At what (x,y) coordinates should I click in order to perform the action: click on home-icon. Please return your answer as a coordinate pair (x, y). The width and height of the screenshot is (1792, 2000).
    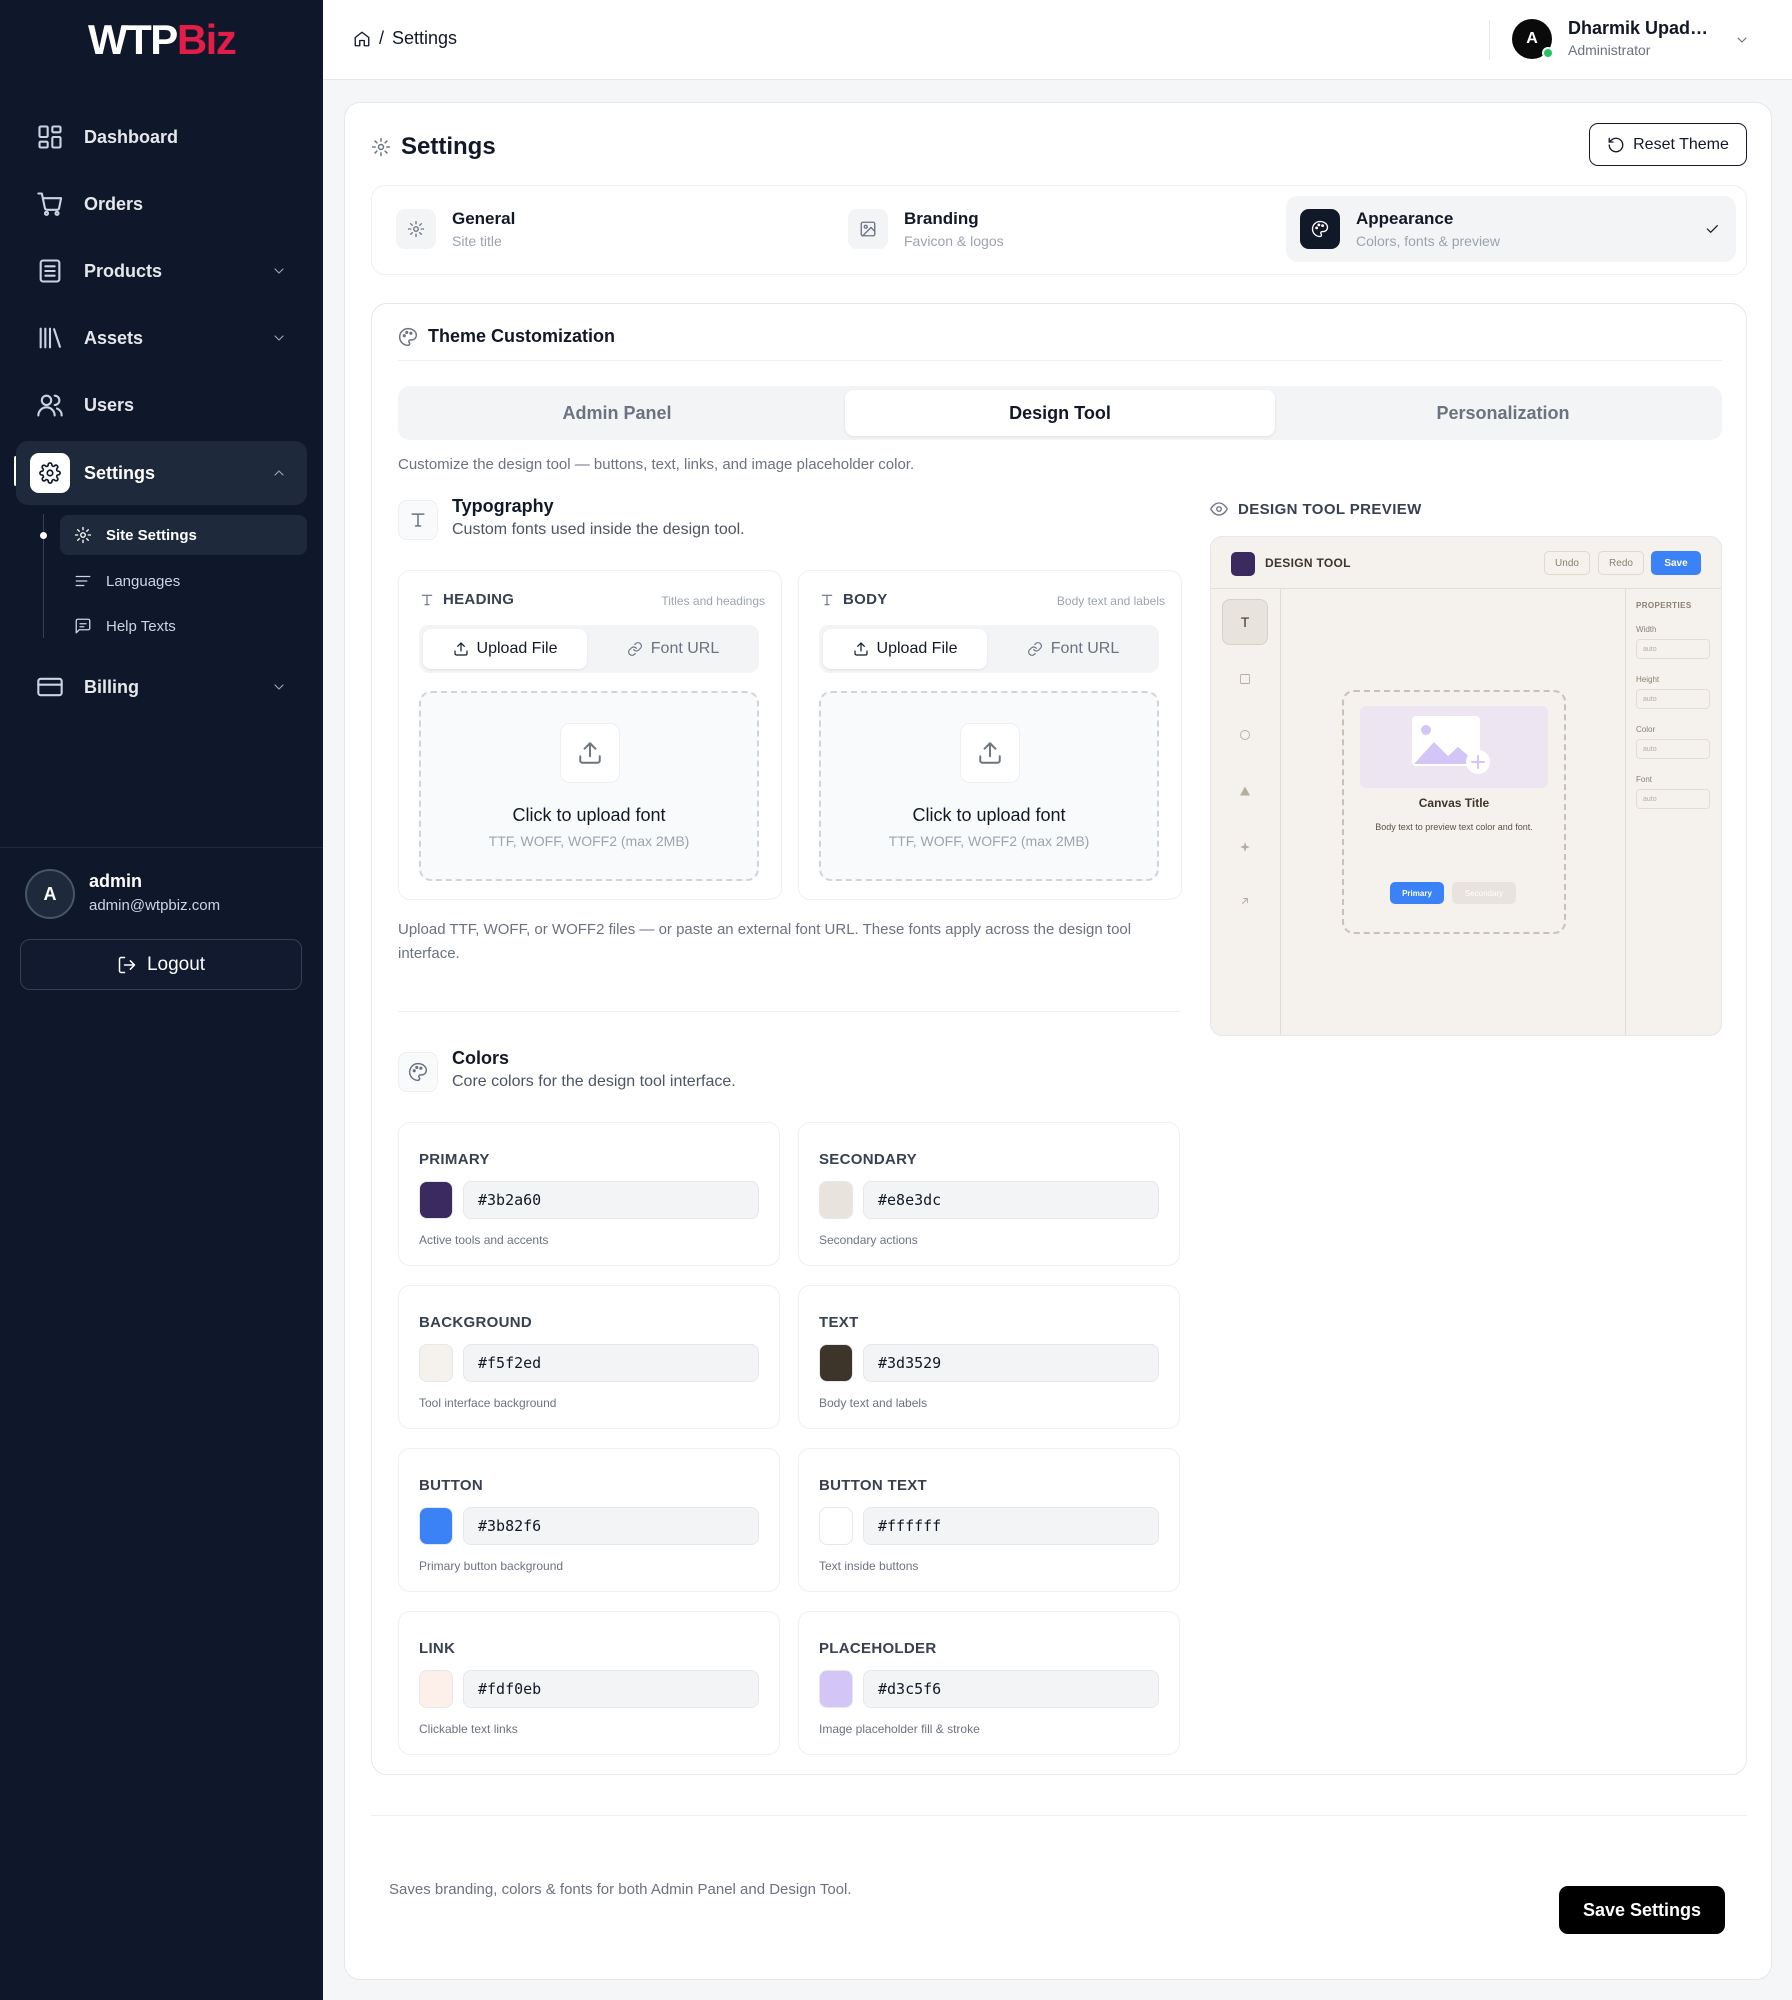
    Looking at the image, I should click on (362, 39).